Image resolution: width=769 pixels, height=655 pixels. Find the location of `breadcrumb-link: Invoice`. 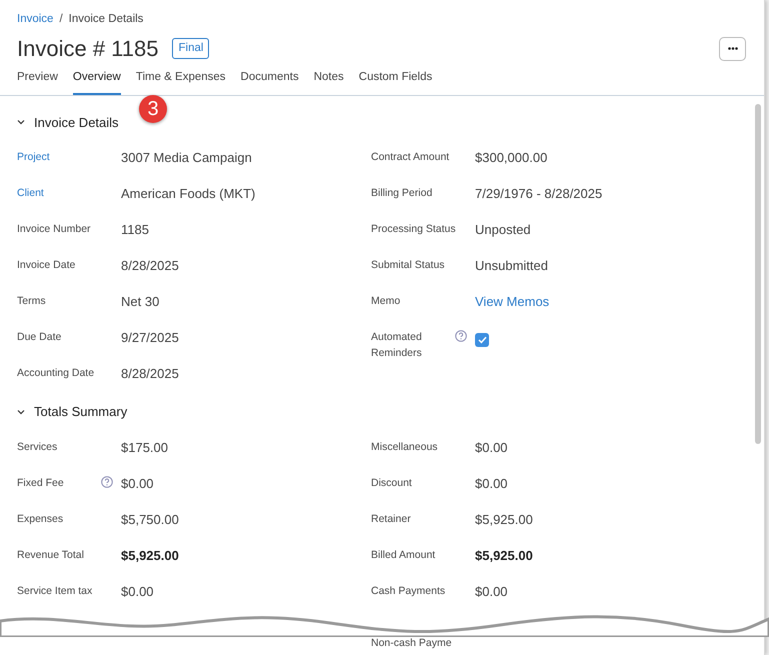

breadcrumb-link: Invoice is located at coordinates (35, 19).